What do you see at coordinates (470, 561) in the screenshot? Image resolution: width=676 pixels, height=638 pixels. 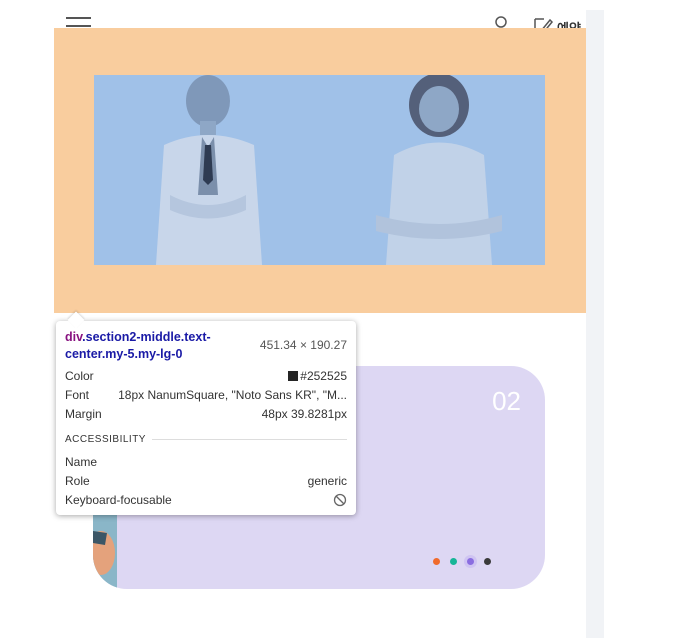 I see `carousel-dot-active` at bounding box center [470, 561].